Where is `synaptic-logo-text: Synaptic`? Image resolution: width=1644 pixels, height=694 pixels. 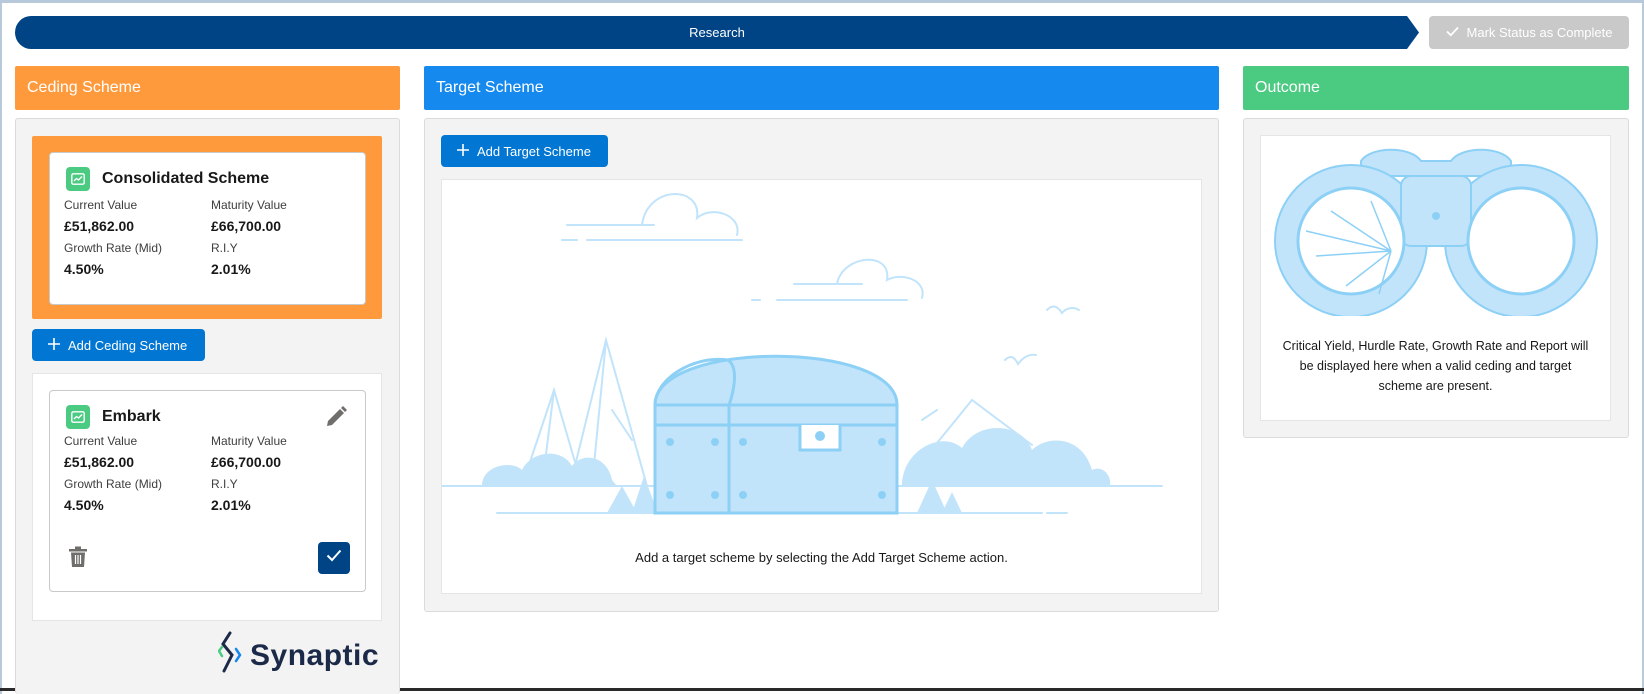
synaptic-logo-text: Synaptic is located at coordinates (315, 655).